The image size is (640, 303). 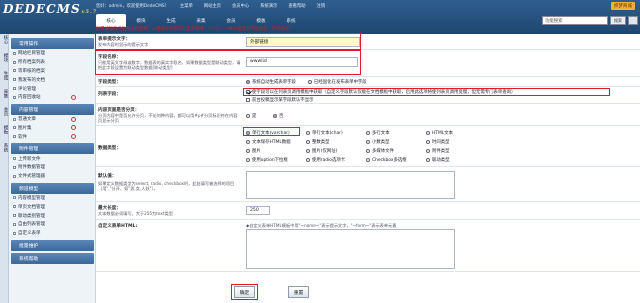 I want to click on maxlen-row: 最大长度： 文本数据必须填写，大于255为text类型 250, so click(x=368, y=211).